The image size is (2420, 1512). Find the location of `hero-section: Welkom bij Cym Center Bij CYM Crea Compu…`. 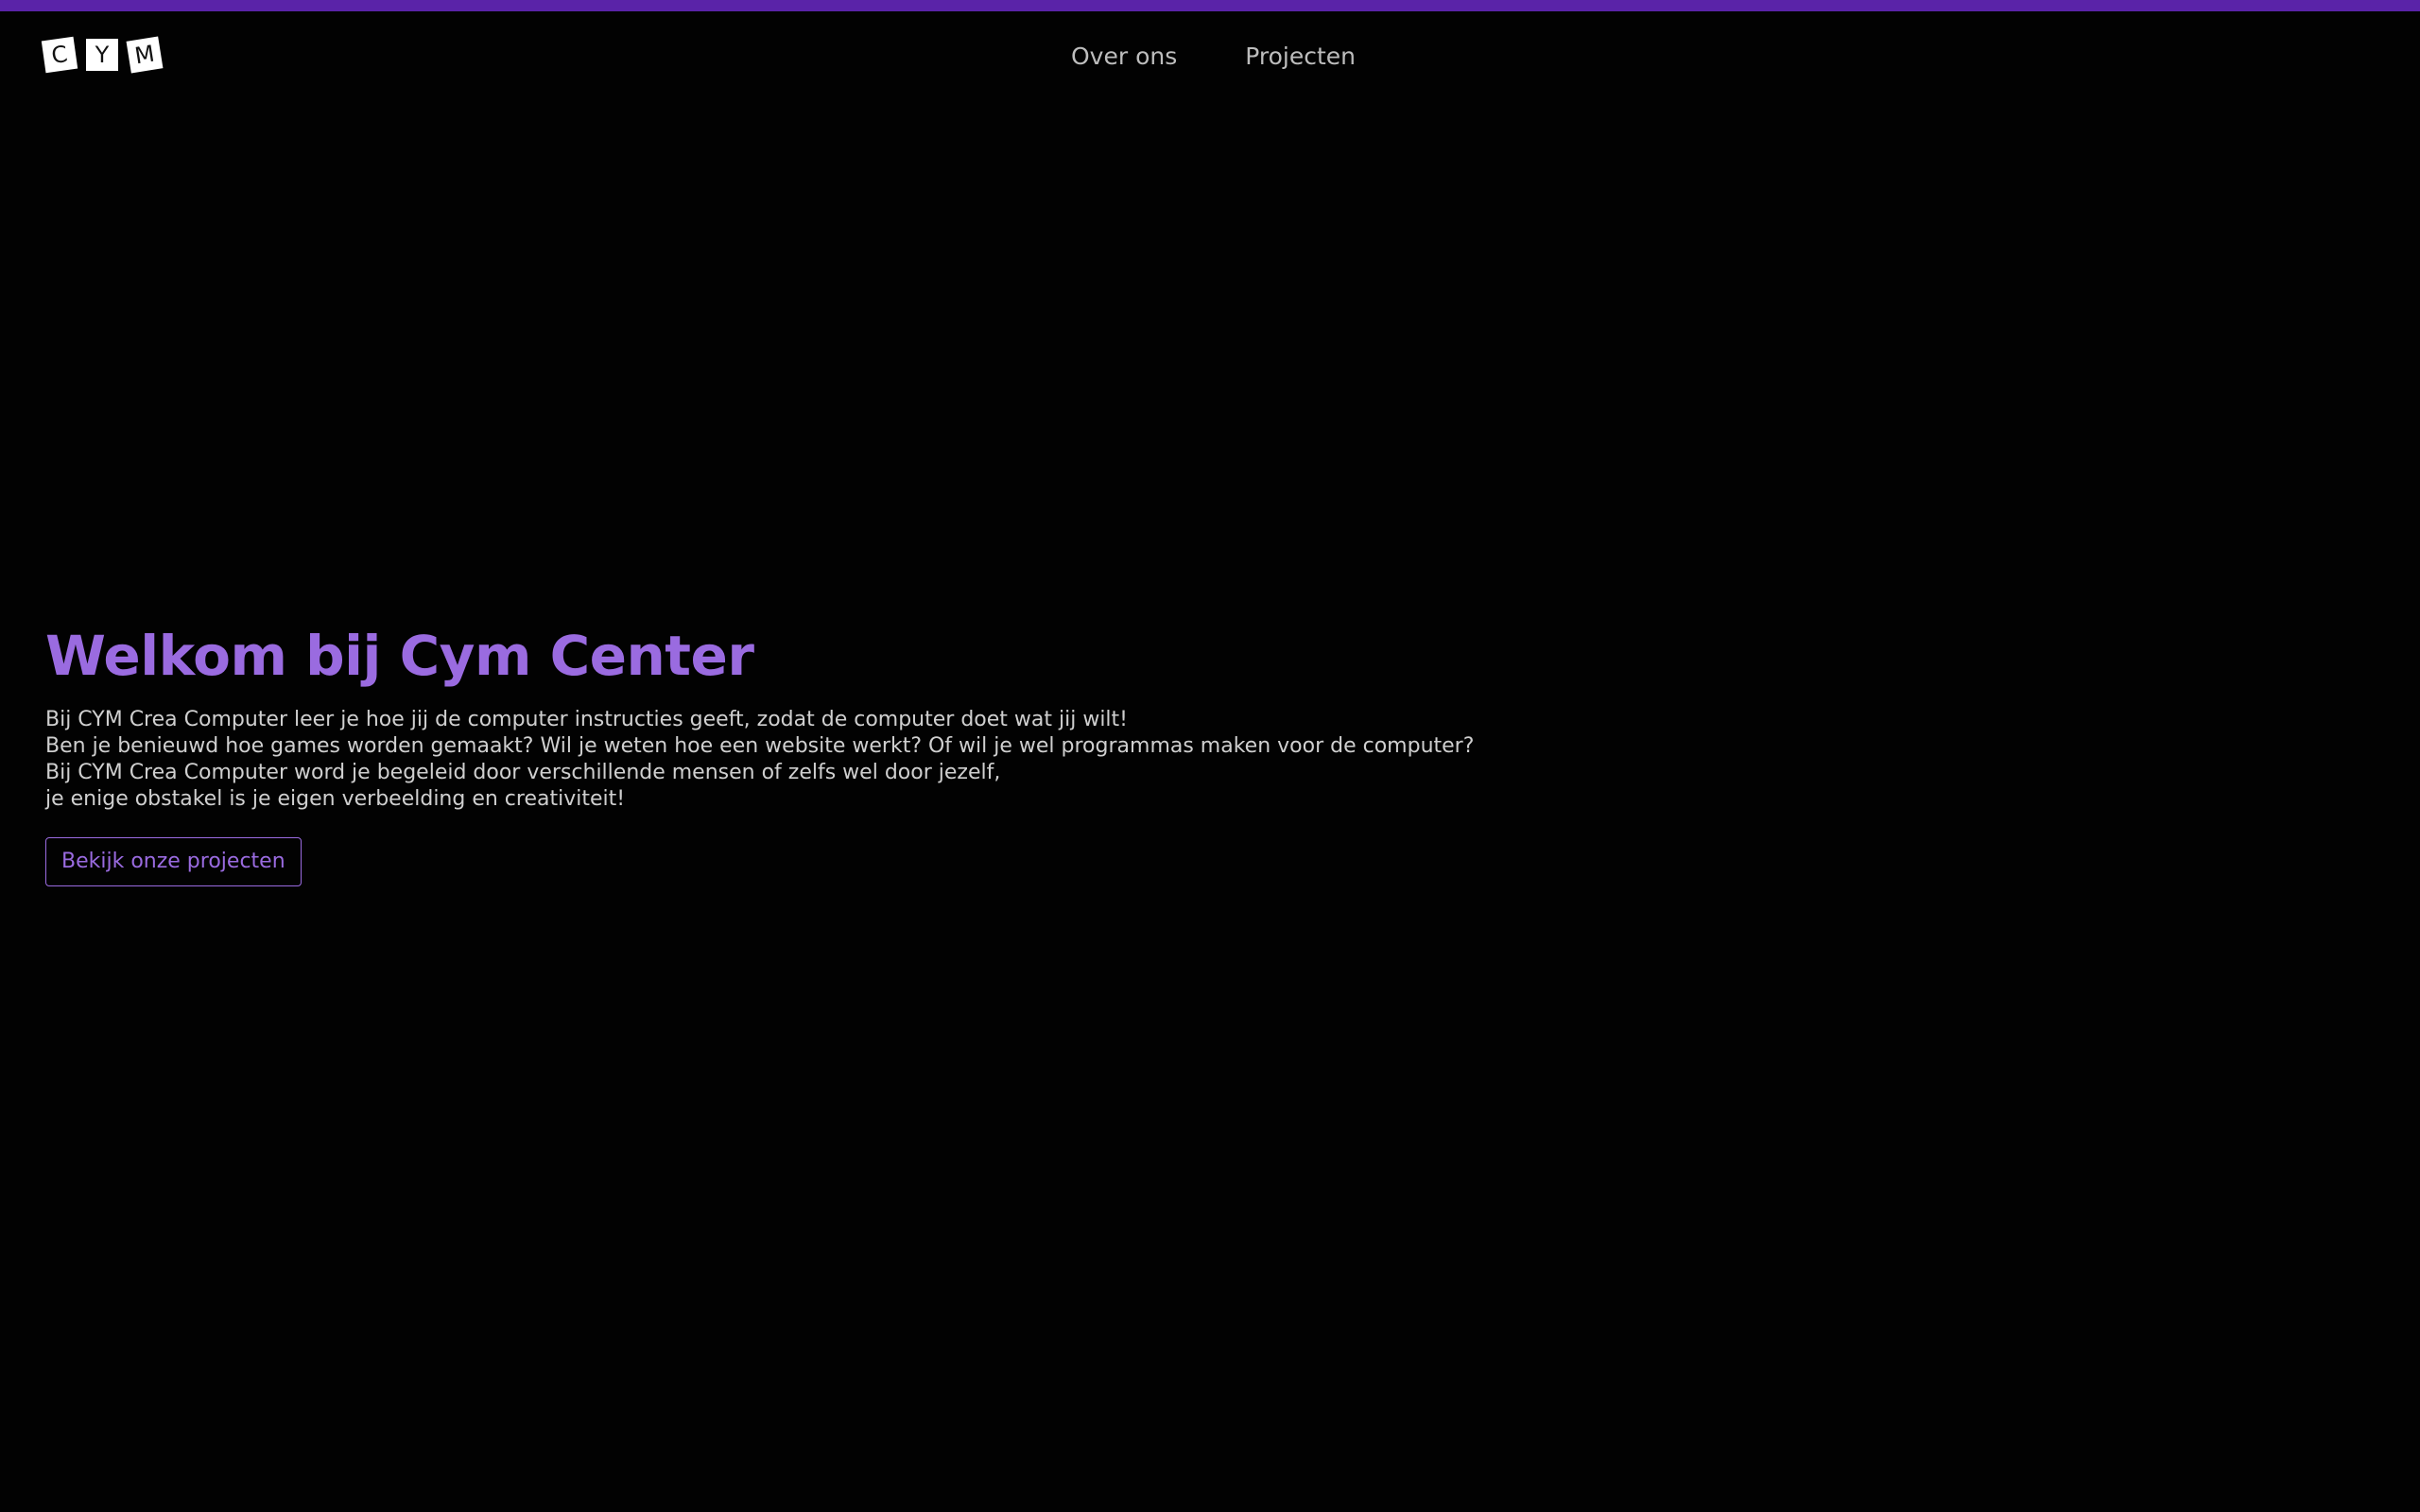

hero-section: Welkom bij Cym Center Bij CYM Crea Compu… is located at coordinates (801, 752).